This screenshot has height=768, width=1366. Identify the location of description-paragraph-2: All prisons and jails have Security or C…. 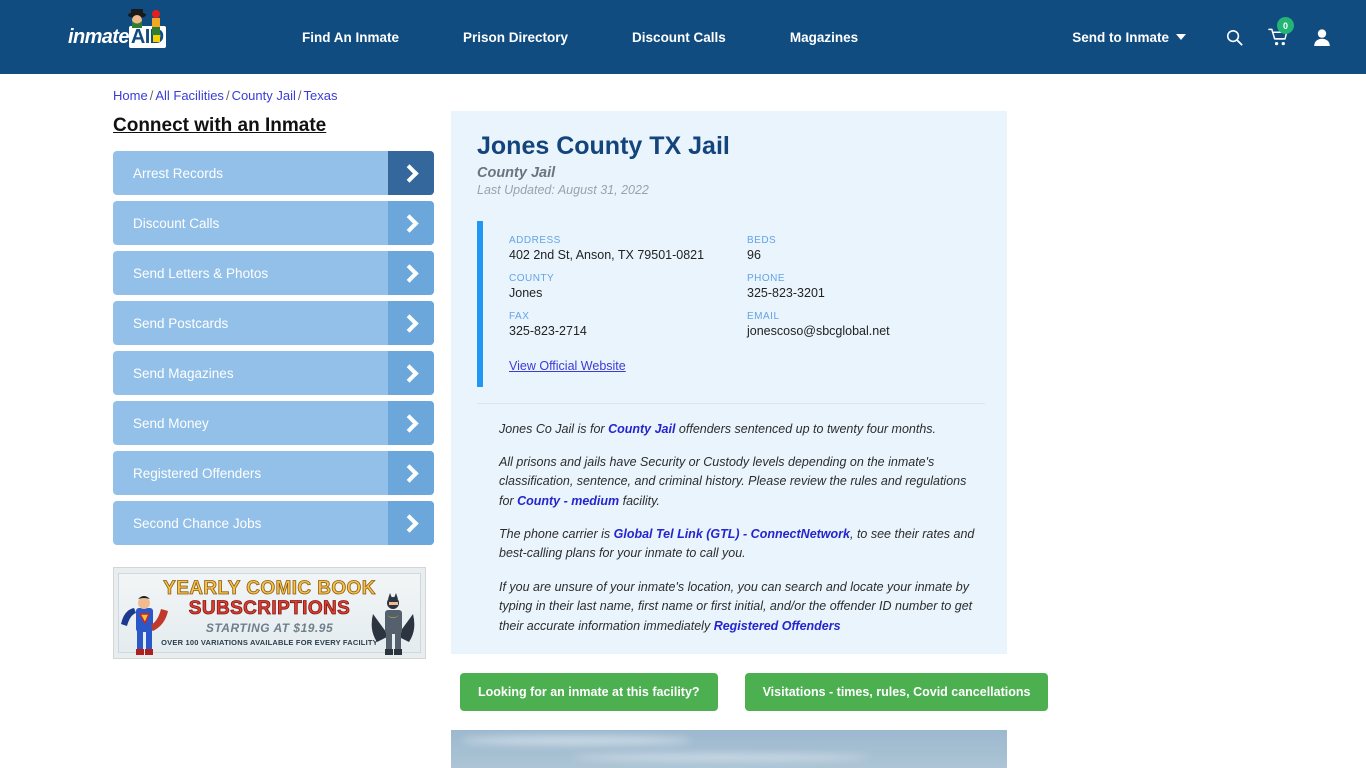
(740, 482).